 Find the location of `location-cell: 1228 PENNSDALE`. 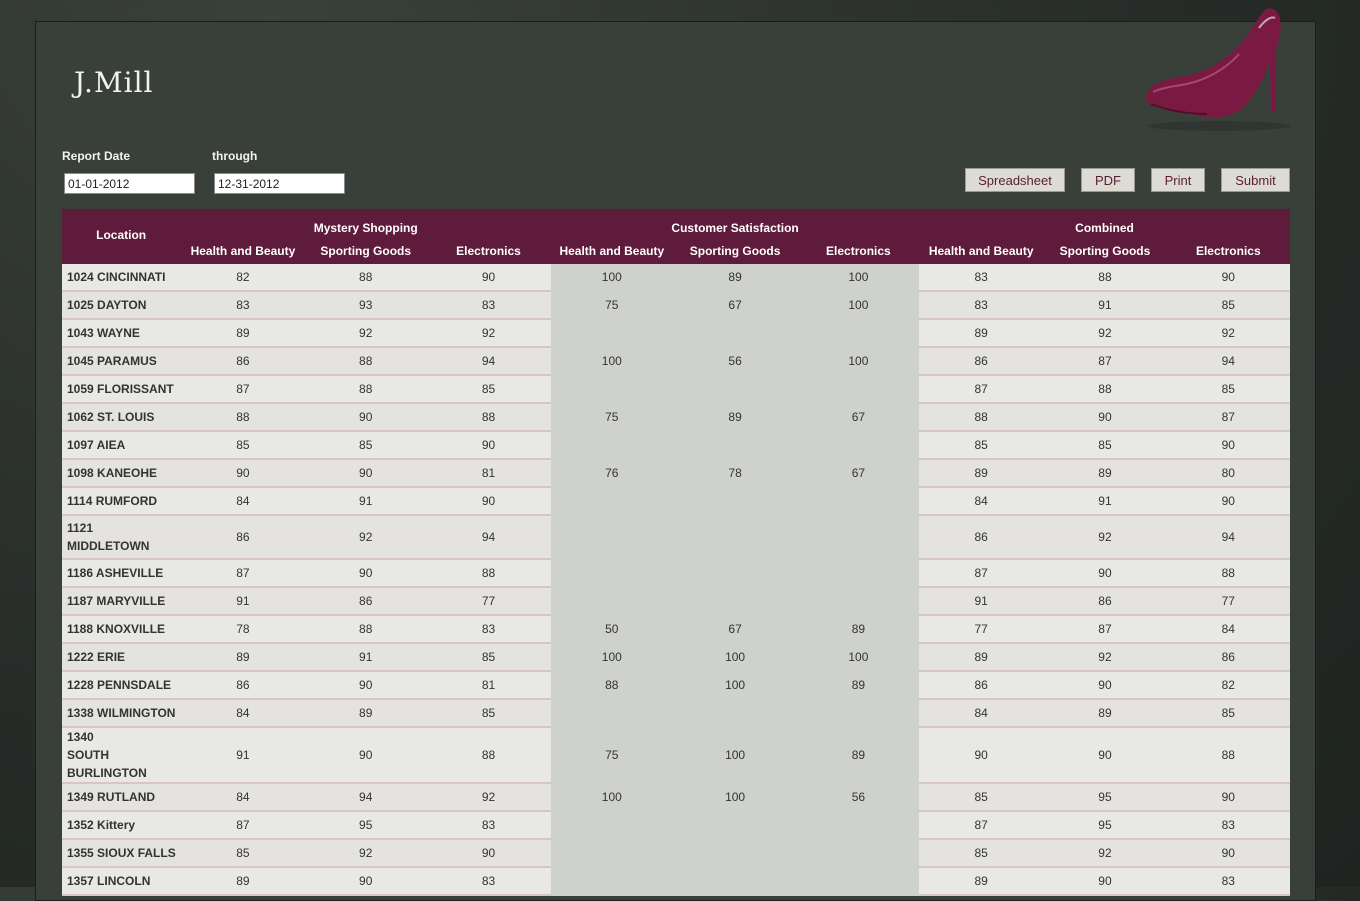

location-cell: 1228 PENNSDALE is located at coordinates (121, 685).